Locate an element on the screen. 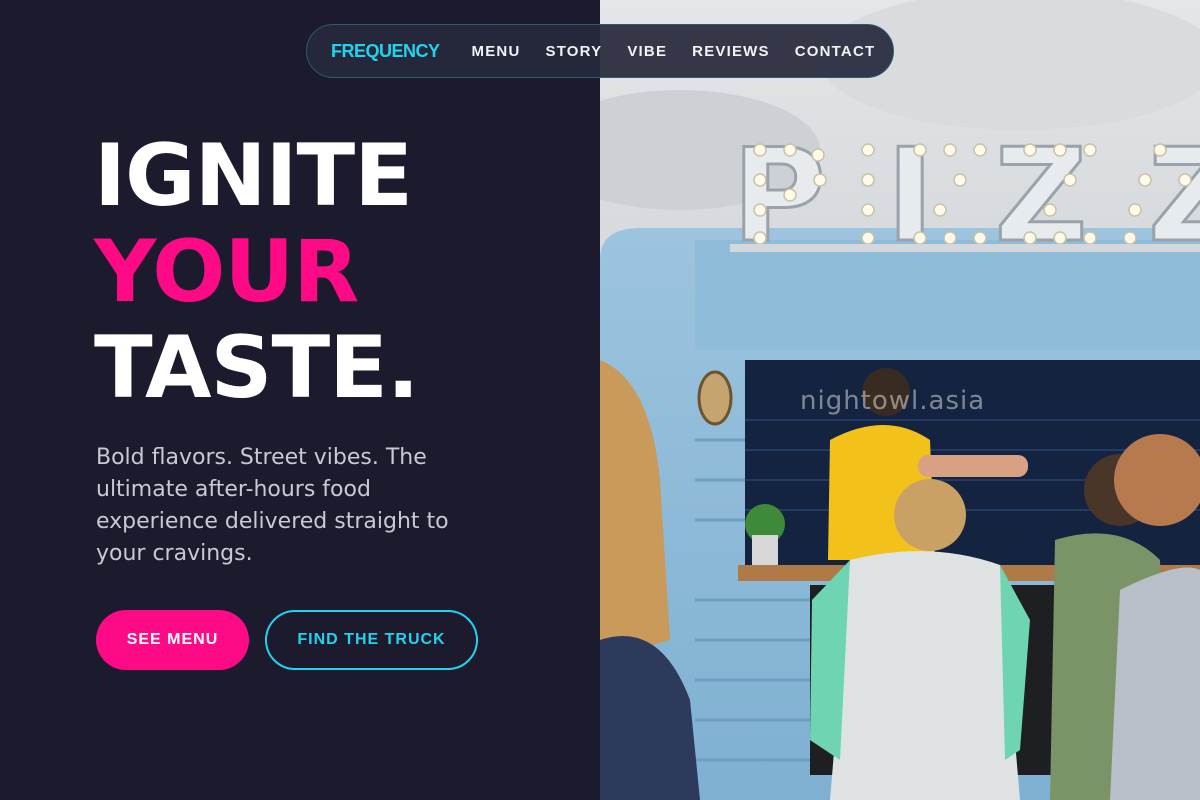 This screenshot has height=800, width=1200. nav-link-vibe: VIBE is located at coordinates (647, 51).